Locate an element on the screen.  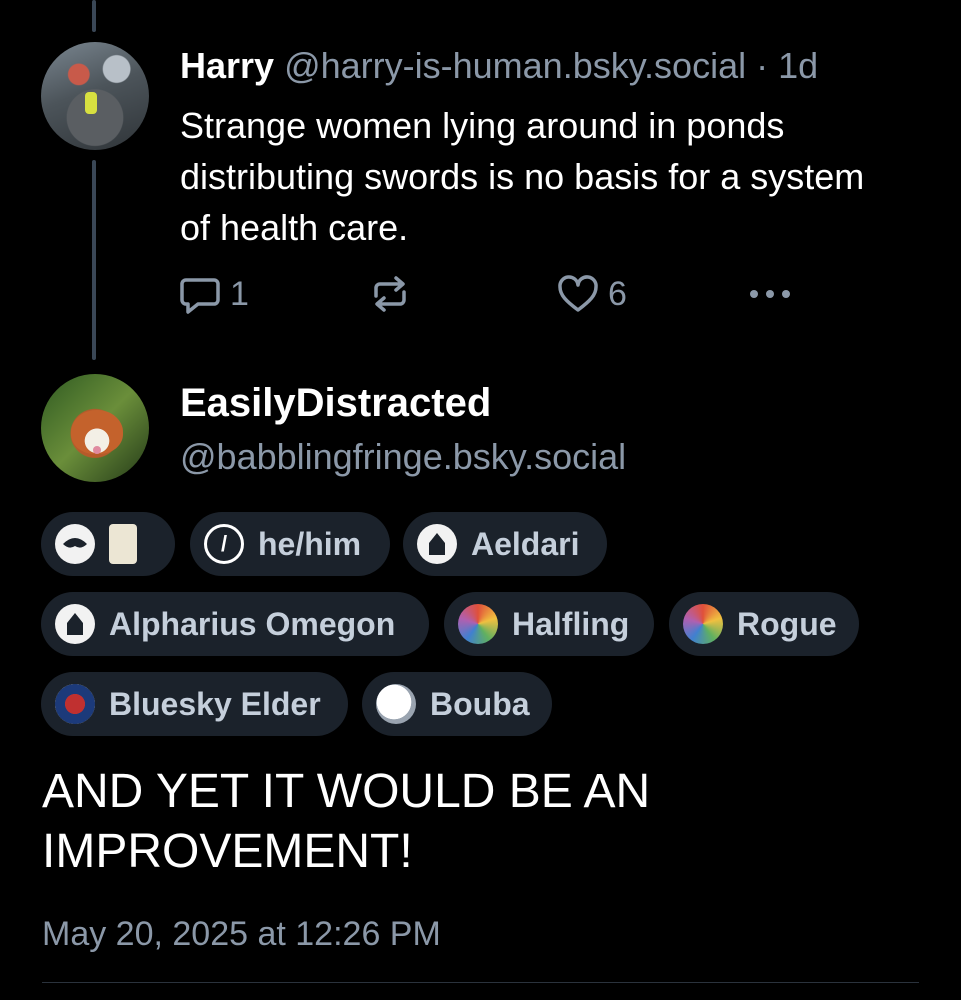
label-pill-halfling: Halfling is located at coordinates (549, 624).